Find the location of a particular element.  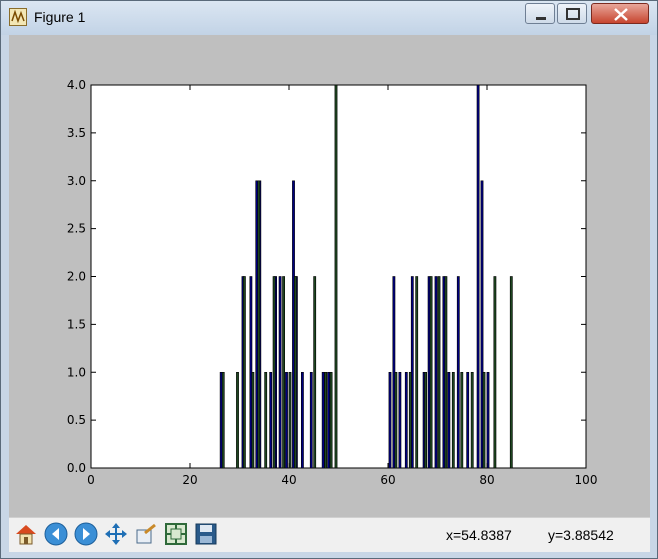

x-coordinate-readout: x=54.8387 is located at coordinates (479, 535).